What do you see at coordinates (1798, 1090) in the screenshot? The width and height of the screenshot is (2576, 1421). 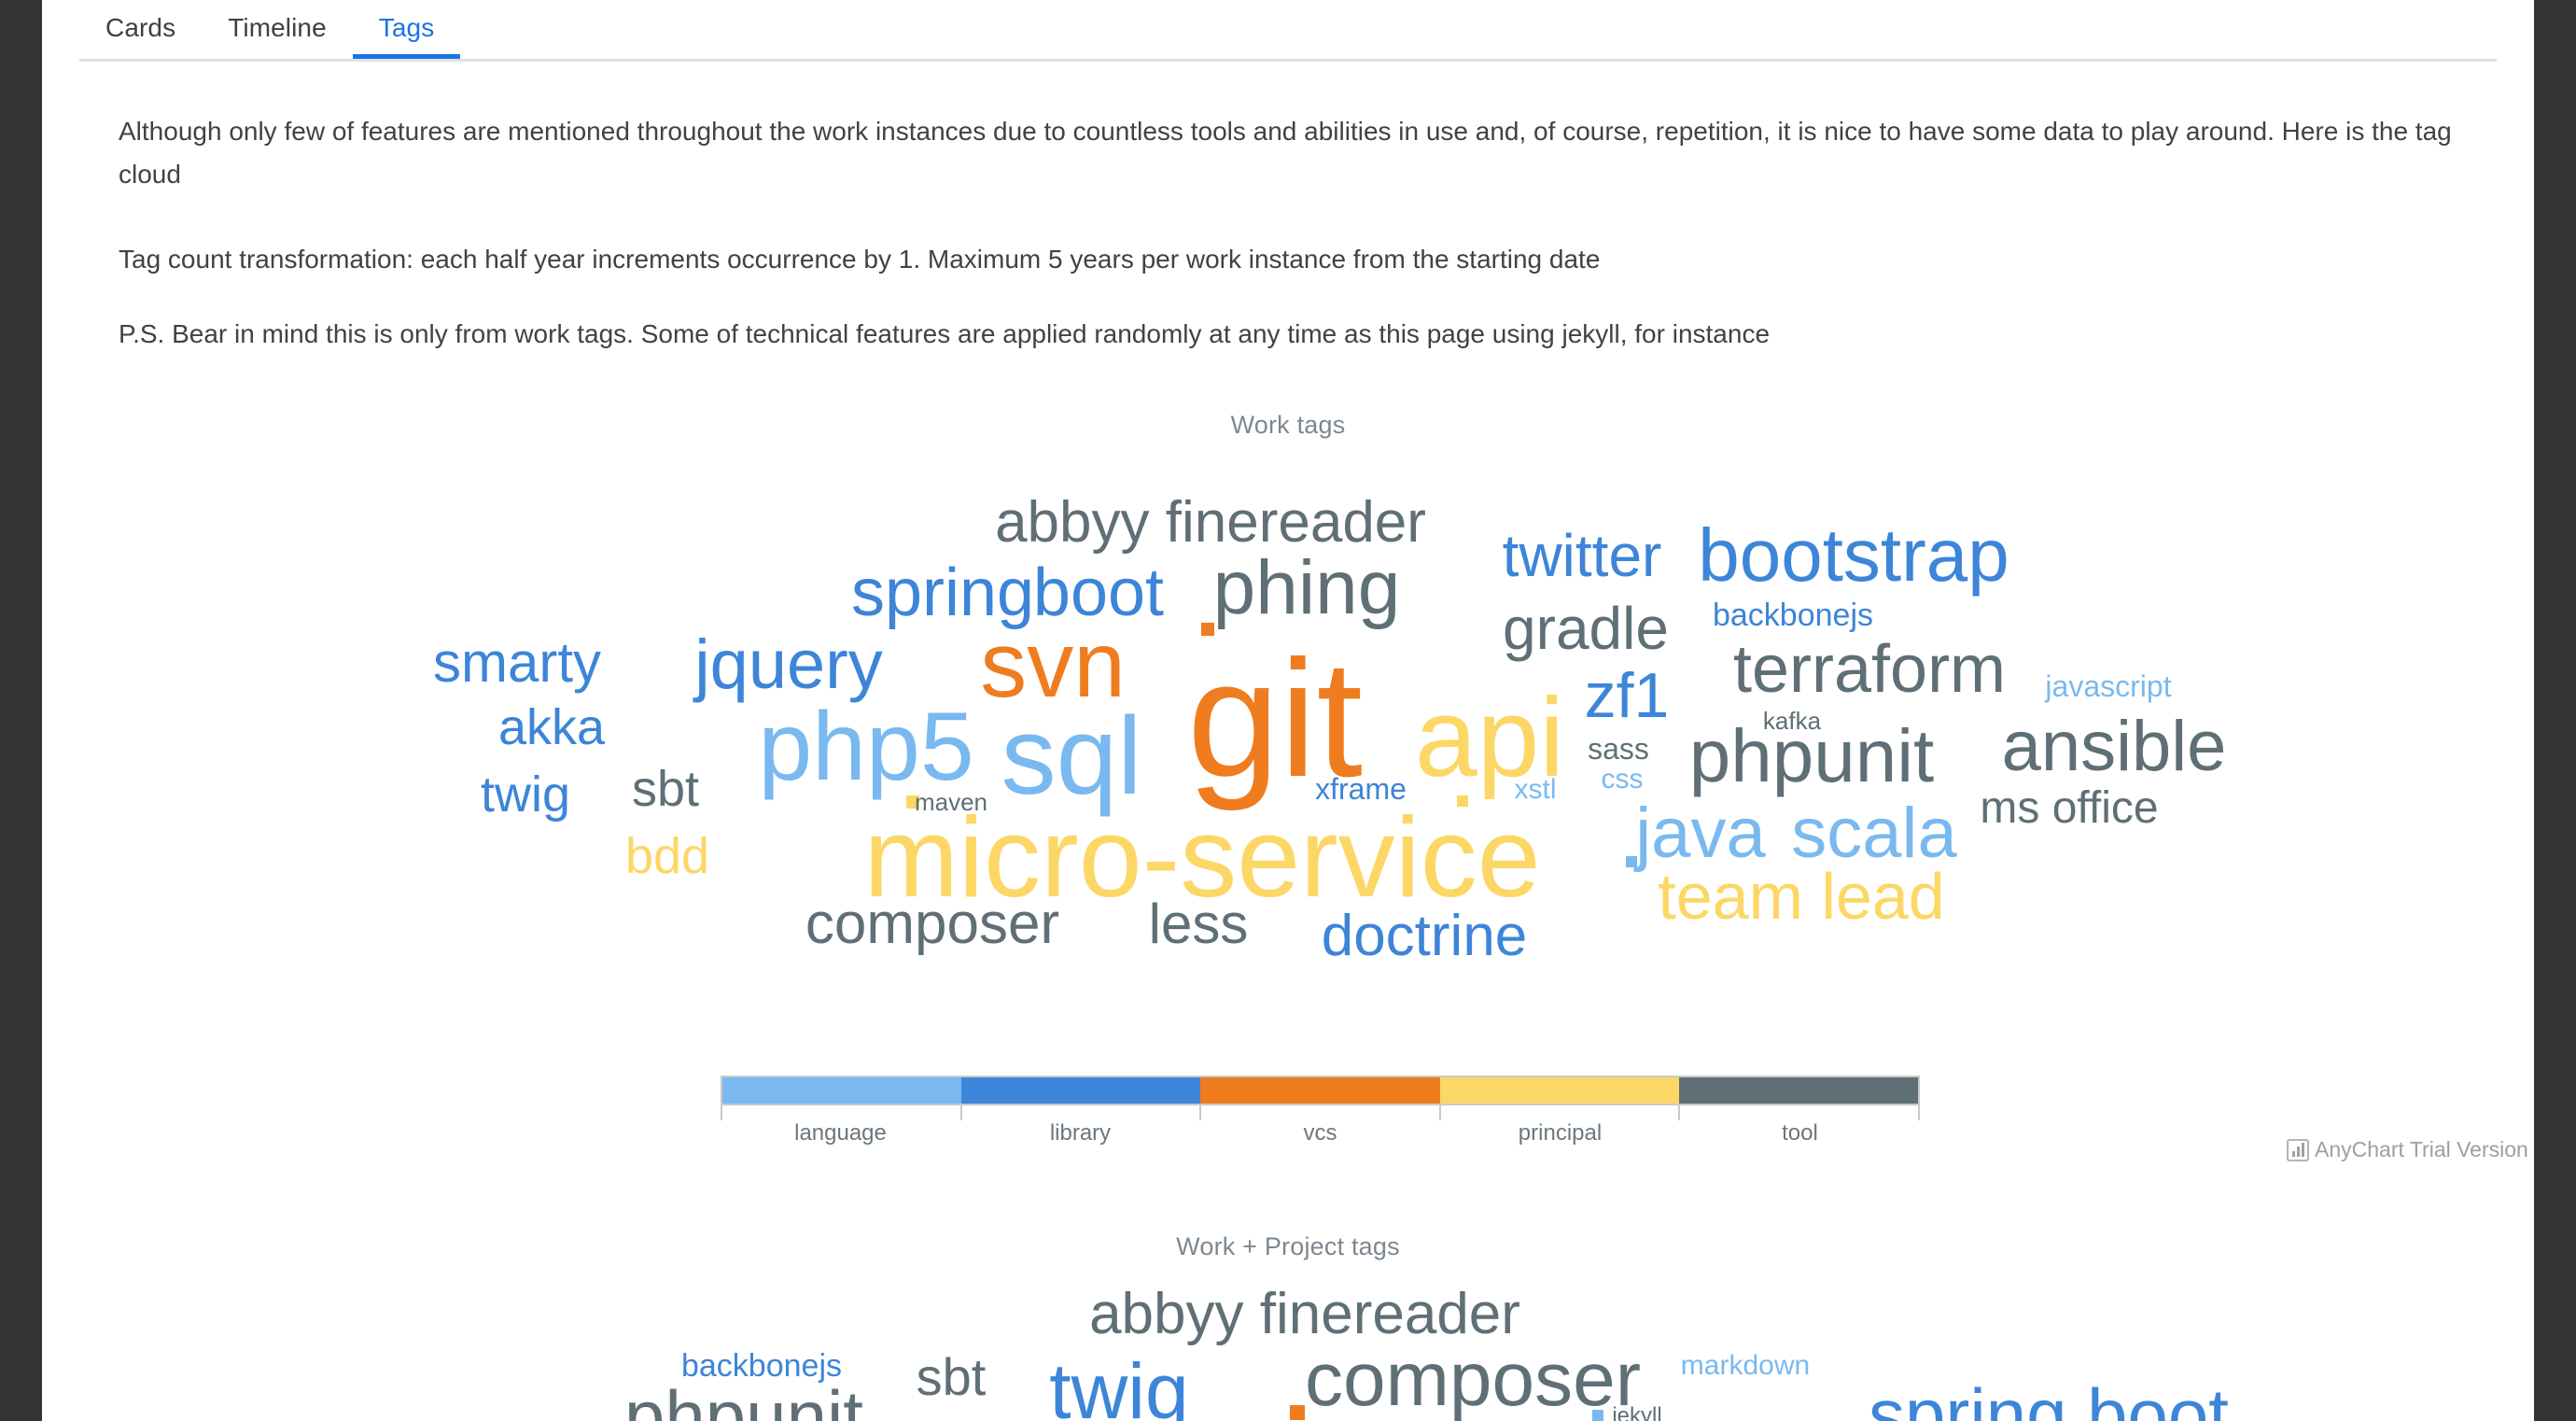 I see `legend-swatch-tool` at bounding box center [1798, 1090].